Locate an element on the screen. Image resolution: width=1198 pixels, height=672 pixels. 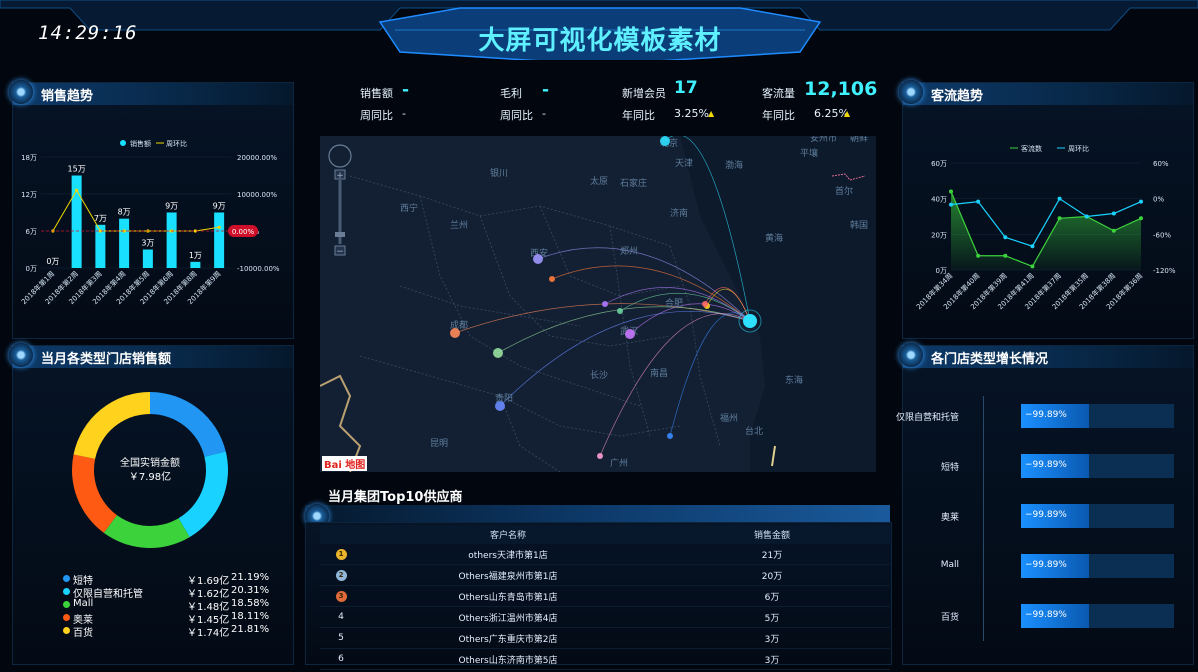
legend-item: 奥莱 ￥1.45亿 18.11% is located at coordinates (168, 618).